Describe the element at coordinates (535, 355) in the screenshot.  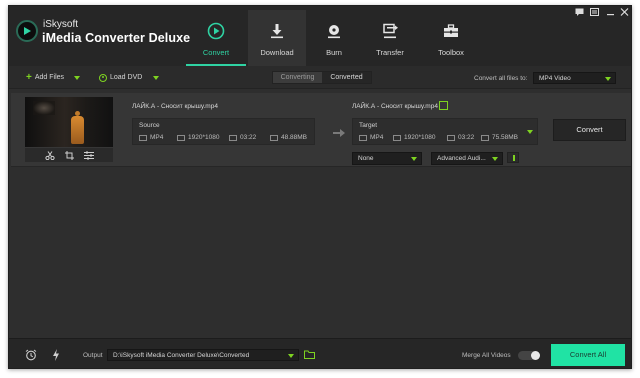
I see `toggle-knob` at that location.